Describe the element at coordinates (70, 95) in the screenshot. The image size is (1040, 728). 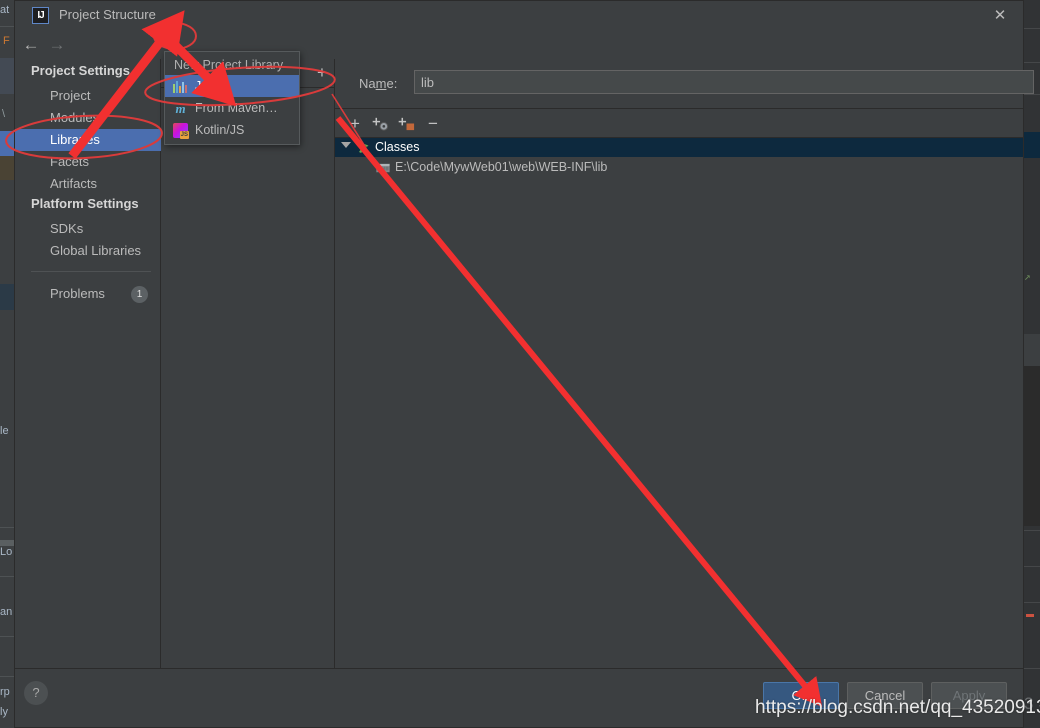
I see `sidebar-item-label: Project` at that location.